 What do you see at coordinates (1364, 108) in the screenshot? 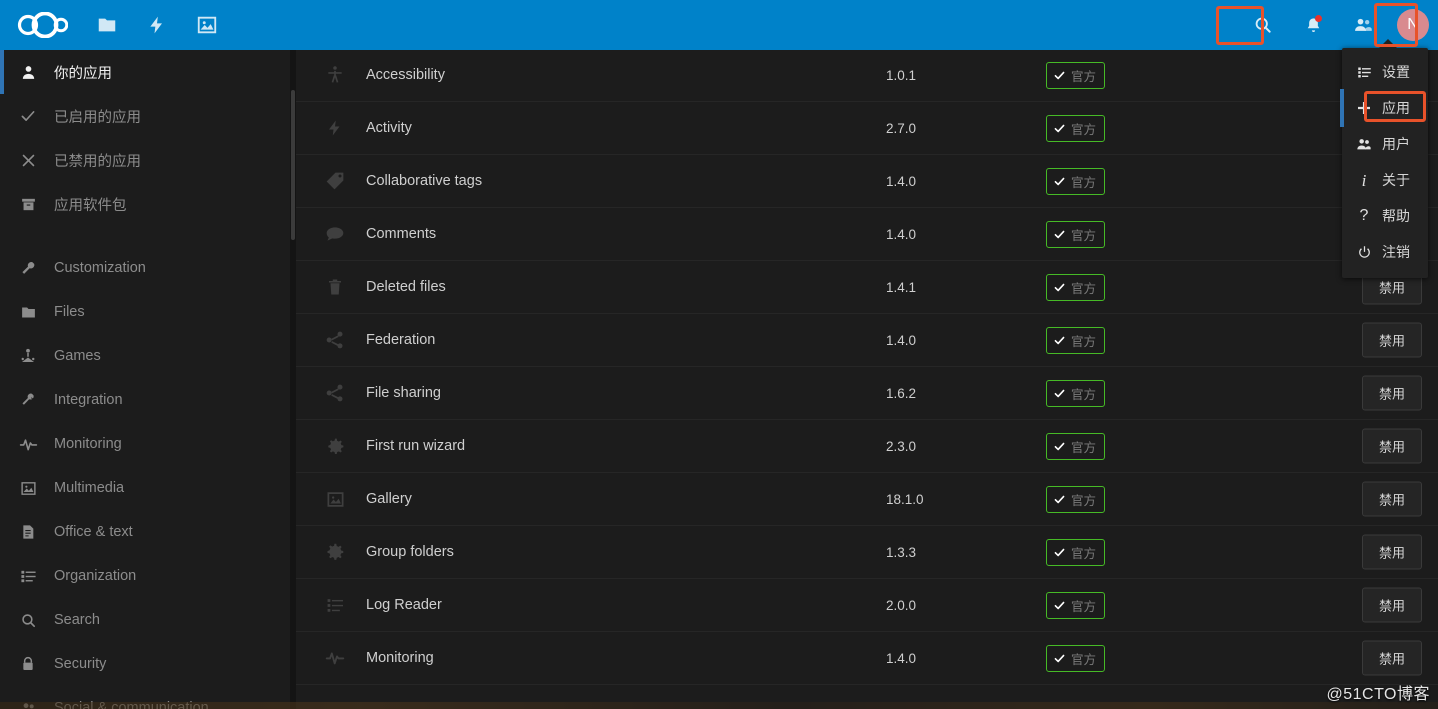
I see `plus-icon` at bounding box center [1364, 108].